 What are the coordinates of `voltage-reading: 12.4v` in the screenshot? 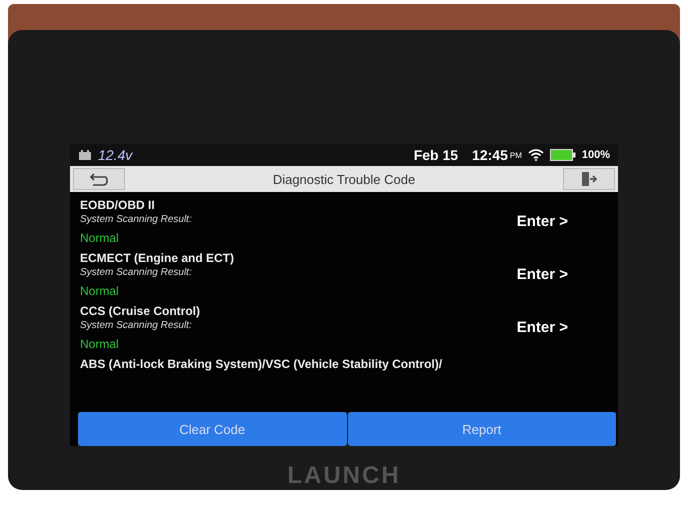 It's located at (115, 155).